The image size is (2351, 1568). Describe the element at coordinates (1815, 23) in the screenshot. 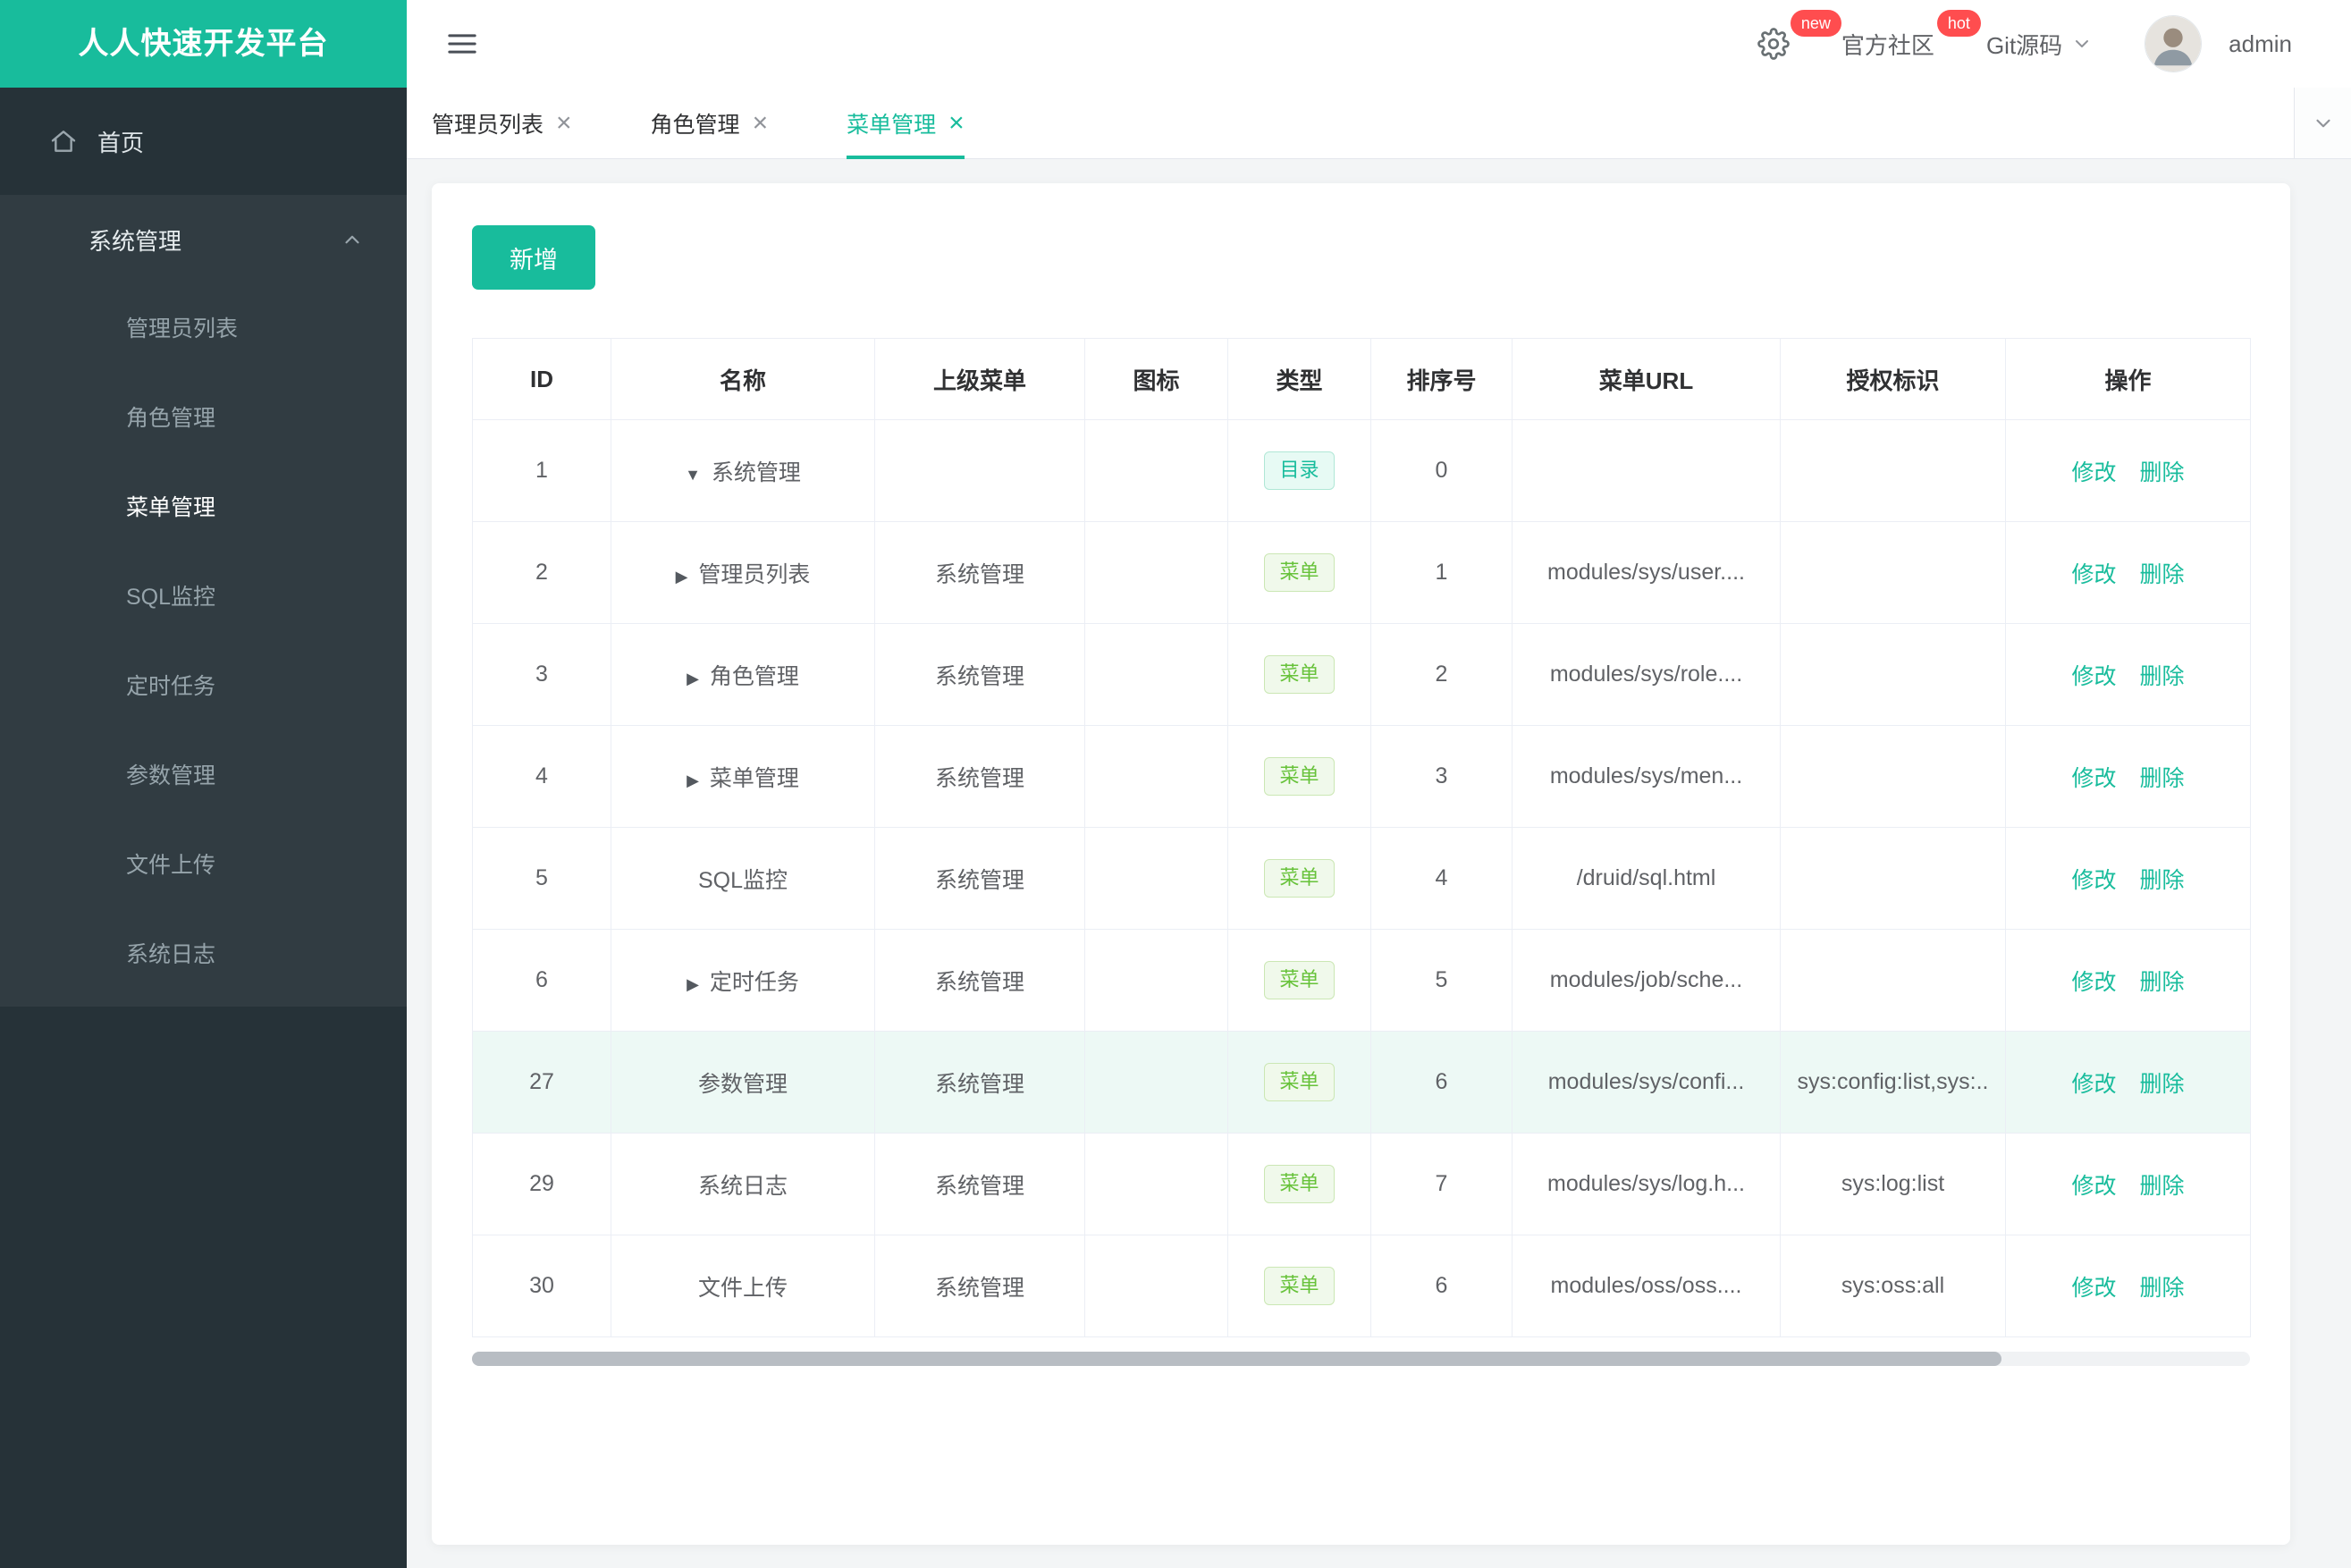

I see `new-badge: new` at that location.